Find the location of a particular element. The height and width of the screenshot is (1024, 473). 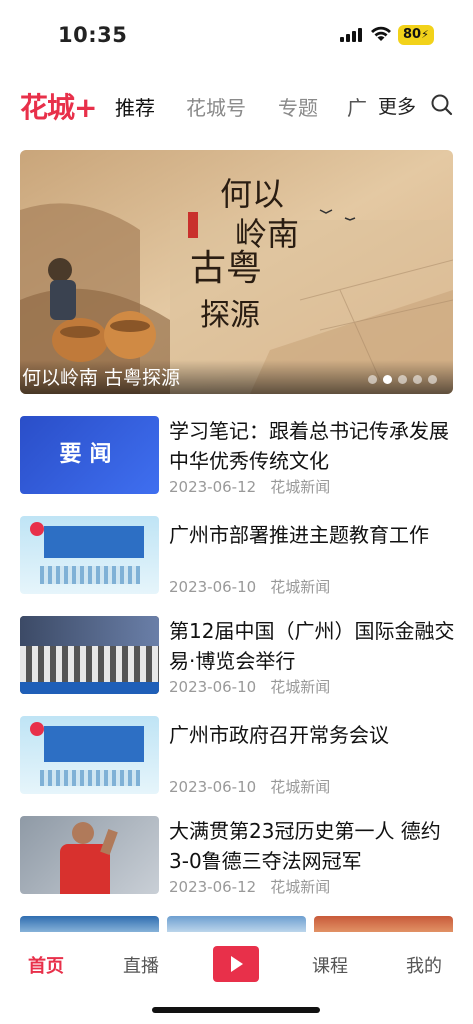

svg-text: 探源 is located at coordinates (230, 315).